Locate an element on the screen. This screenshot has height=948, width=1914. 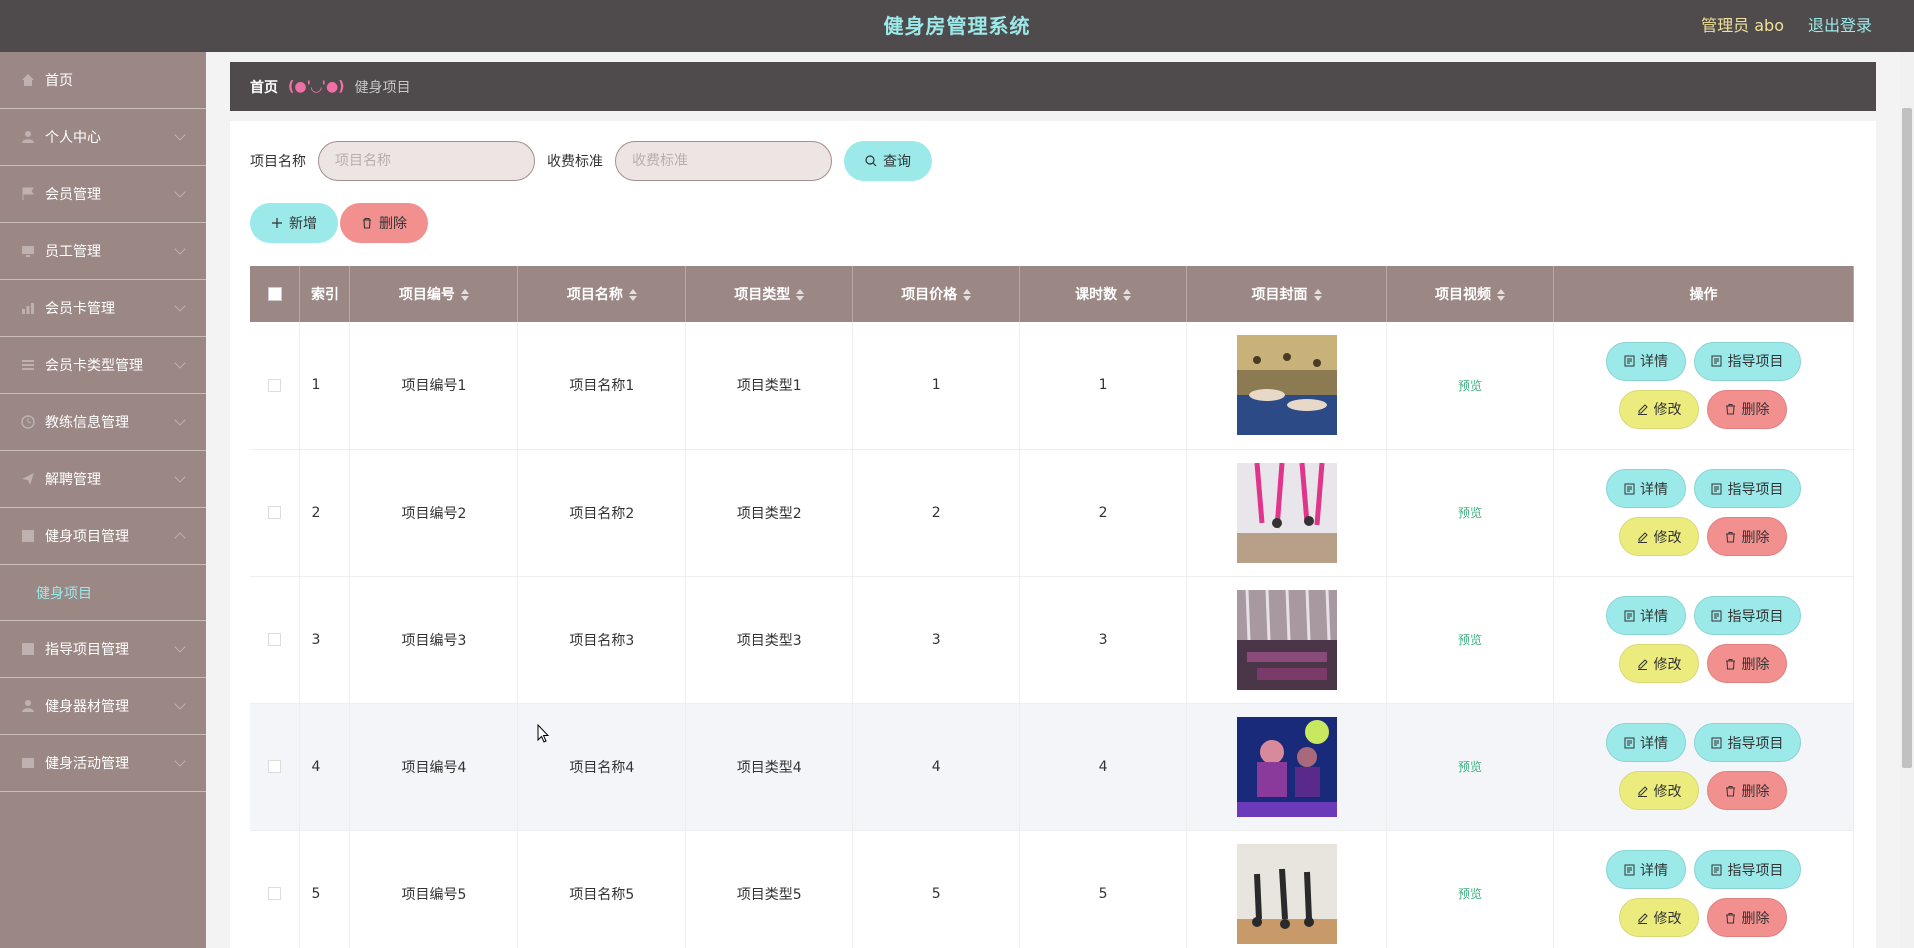
sidebar-item-guidance-project-management: 指导项目管理 is located at coordinates (103, 649).